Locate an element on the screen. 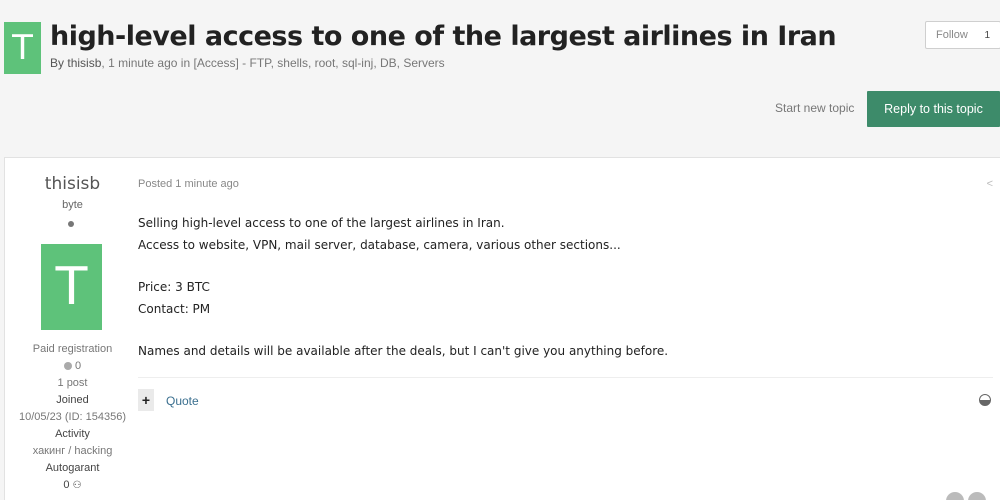  author-avatar: T is located at coordinates (71, 287).